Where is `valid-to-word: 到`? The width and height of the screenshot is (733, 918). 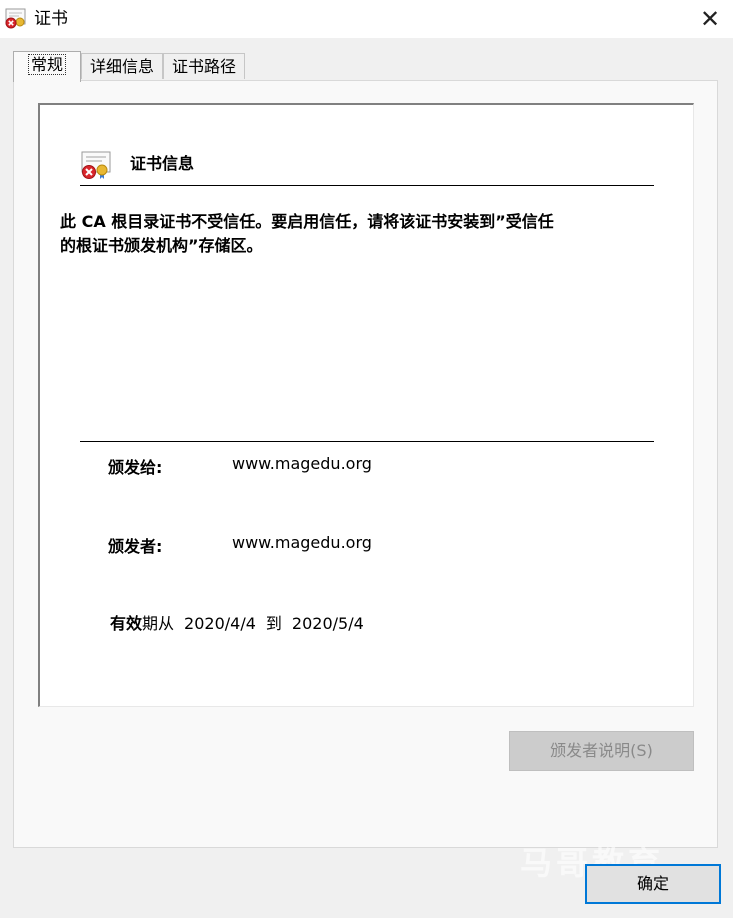
valid-to-word: 到 is located at coordinates (273, 623).